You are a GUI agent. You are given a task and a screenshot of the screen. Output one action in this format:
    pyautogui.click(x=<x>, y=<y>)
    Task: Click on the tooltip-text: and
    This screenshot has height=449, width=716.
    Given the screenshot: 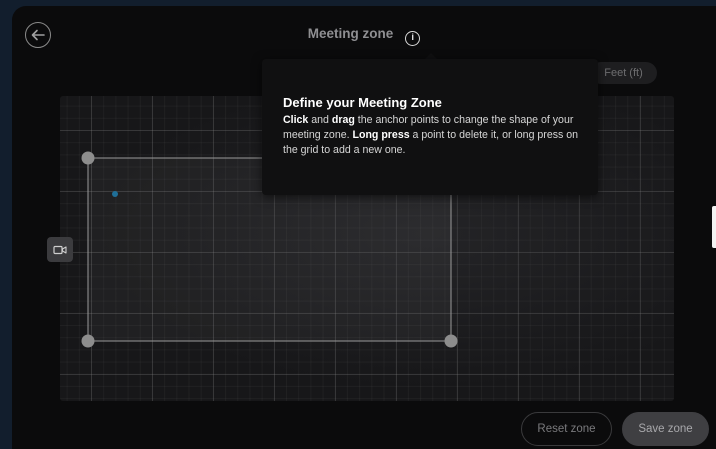 What is the action you would take?
    pyautogui.click(x=320, y=120)
    